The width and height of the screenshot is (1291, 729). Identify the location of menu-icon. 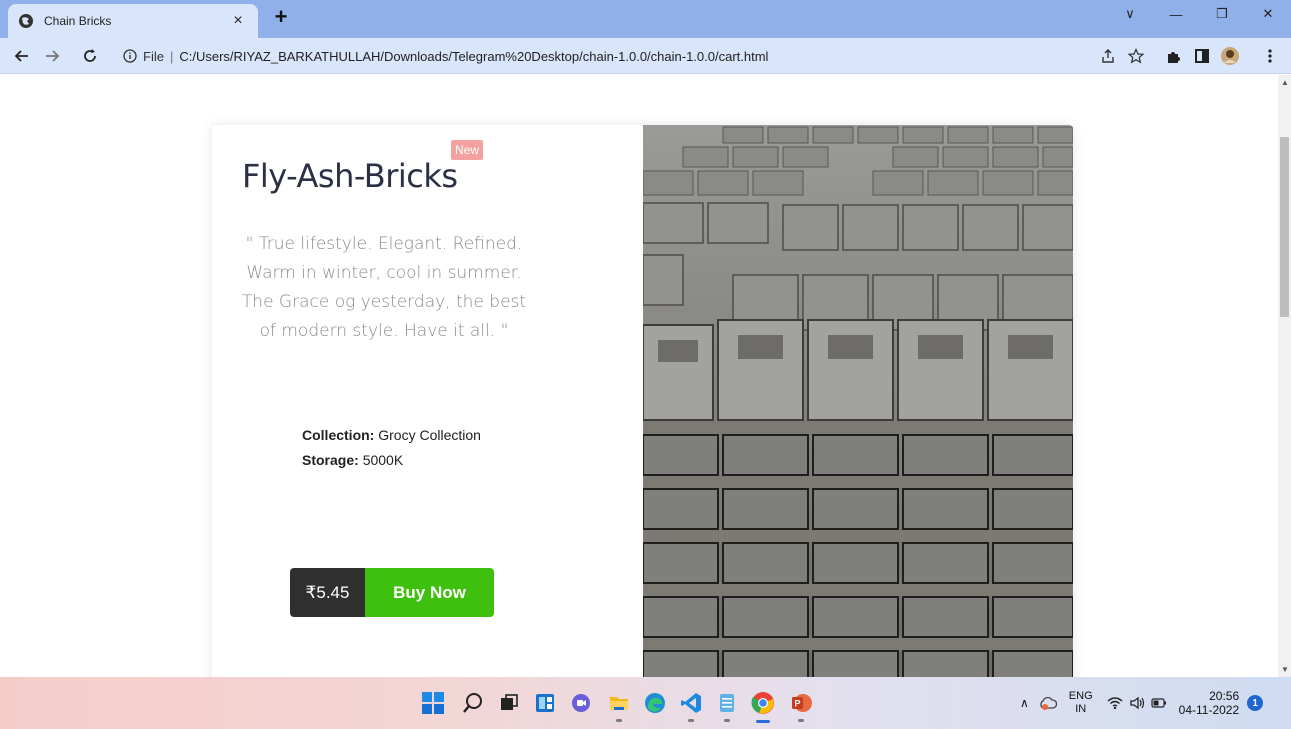
(1270, 56).